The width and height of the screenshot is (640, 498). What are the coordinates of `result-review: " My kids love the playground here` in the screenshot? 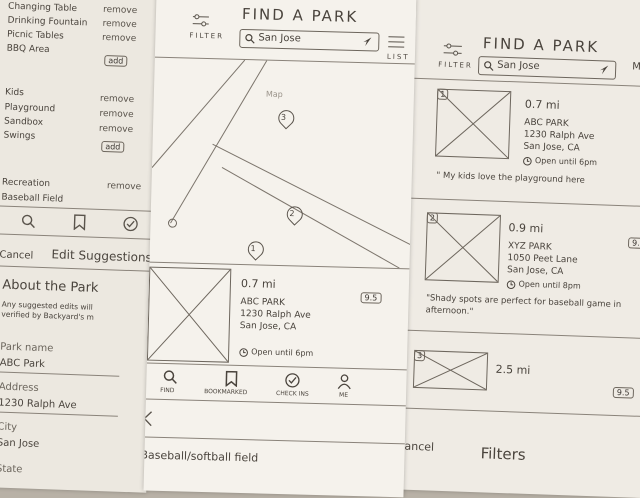 It's located at (510, 178).